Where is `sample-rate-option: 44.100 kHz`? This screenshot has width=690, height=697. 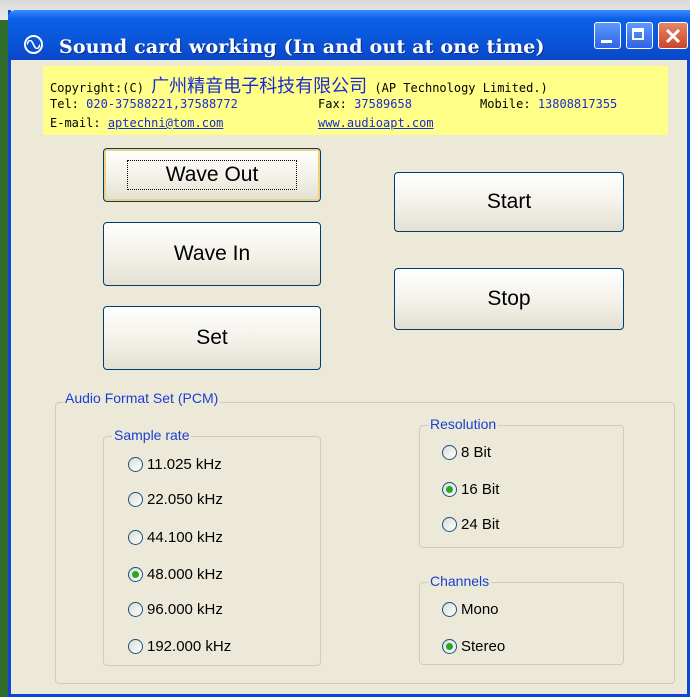
sample-rate-option: 44.100 kHz is located at coordinates (175, 537).